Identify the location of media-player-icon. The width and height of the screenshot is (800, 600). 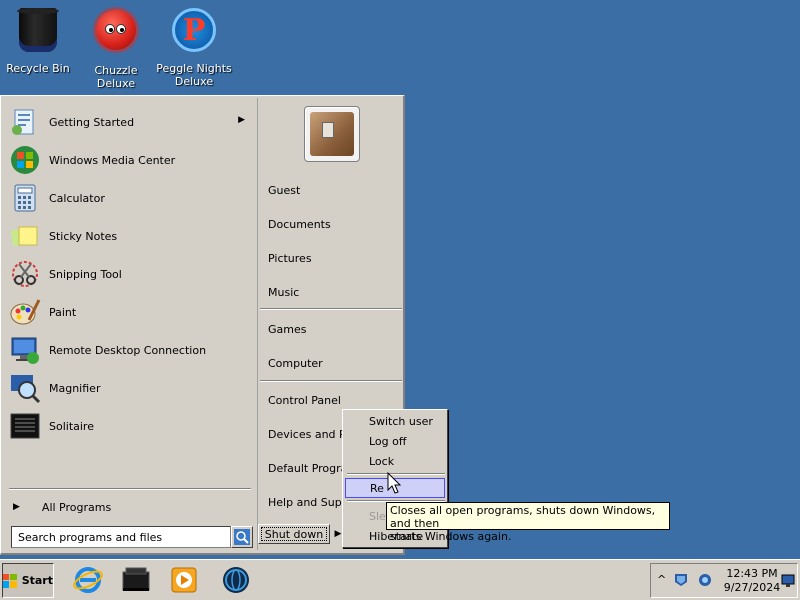
(184, 580).